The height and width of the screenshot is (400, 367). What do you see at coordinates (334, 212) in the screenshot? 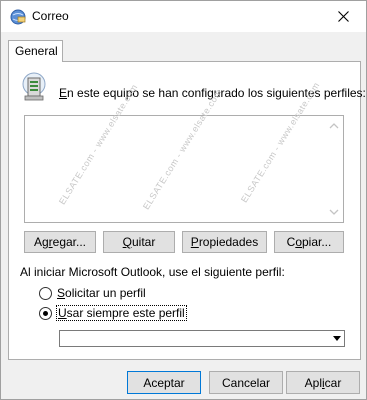
I see `scroll-down-icon` at bounding box center [334, 212].